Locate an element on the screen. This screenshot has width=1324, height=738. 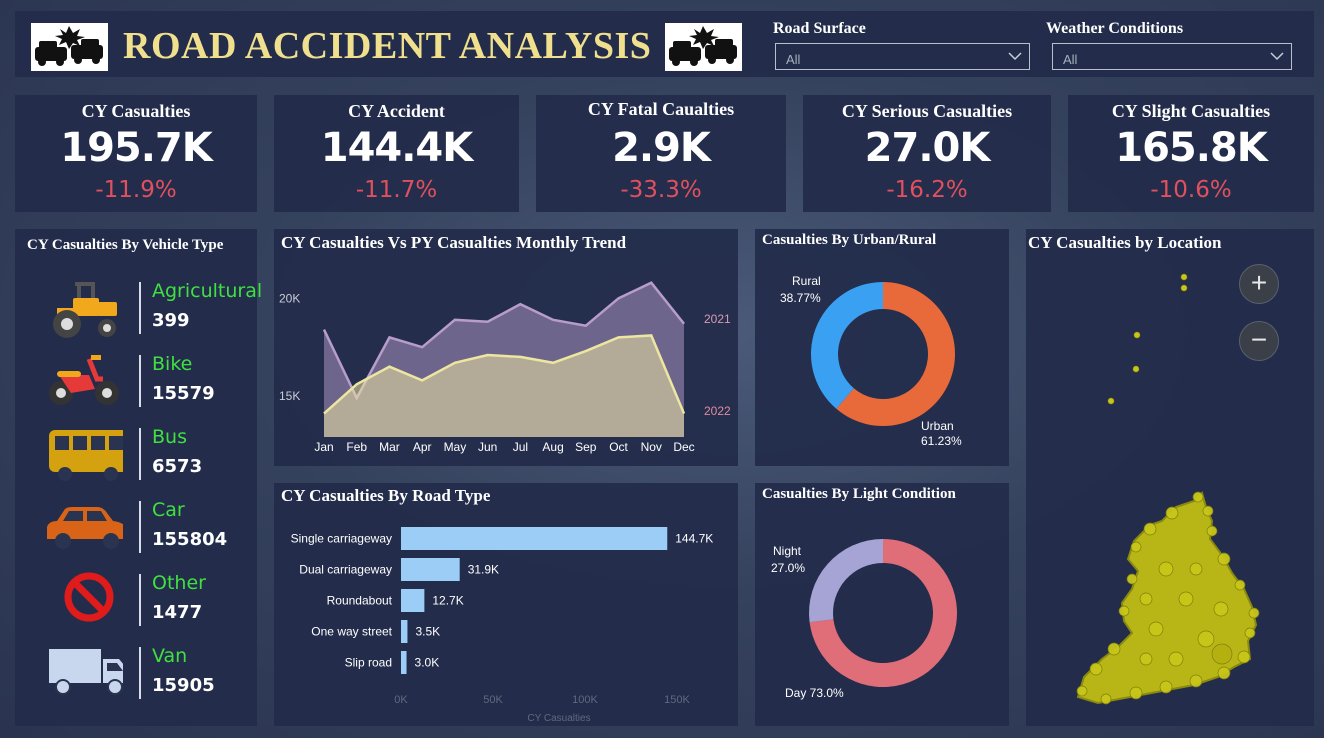
vehicle-value: 399 is located at coordinates (171, 320).